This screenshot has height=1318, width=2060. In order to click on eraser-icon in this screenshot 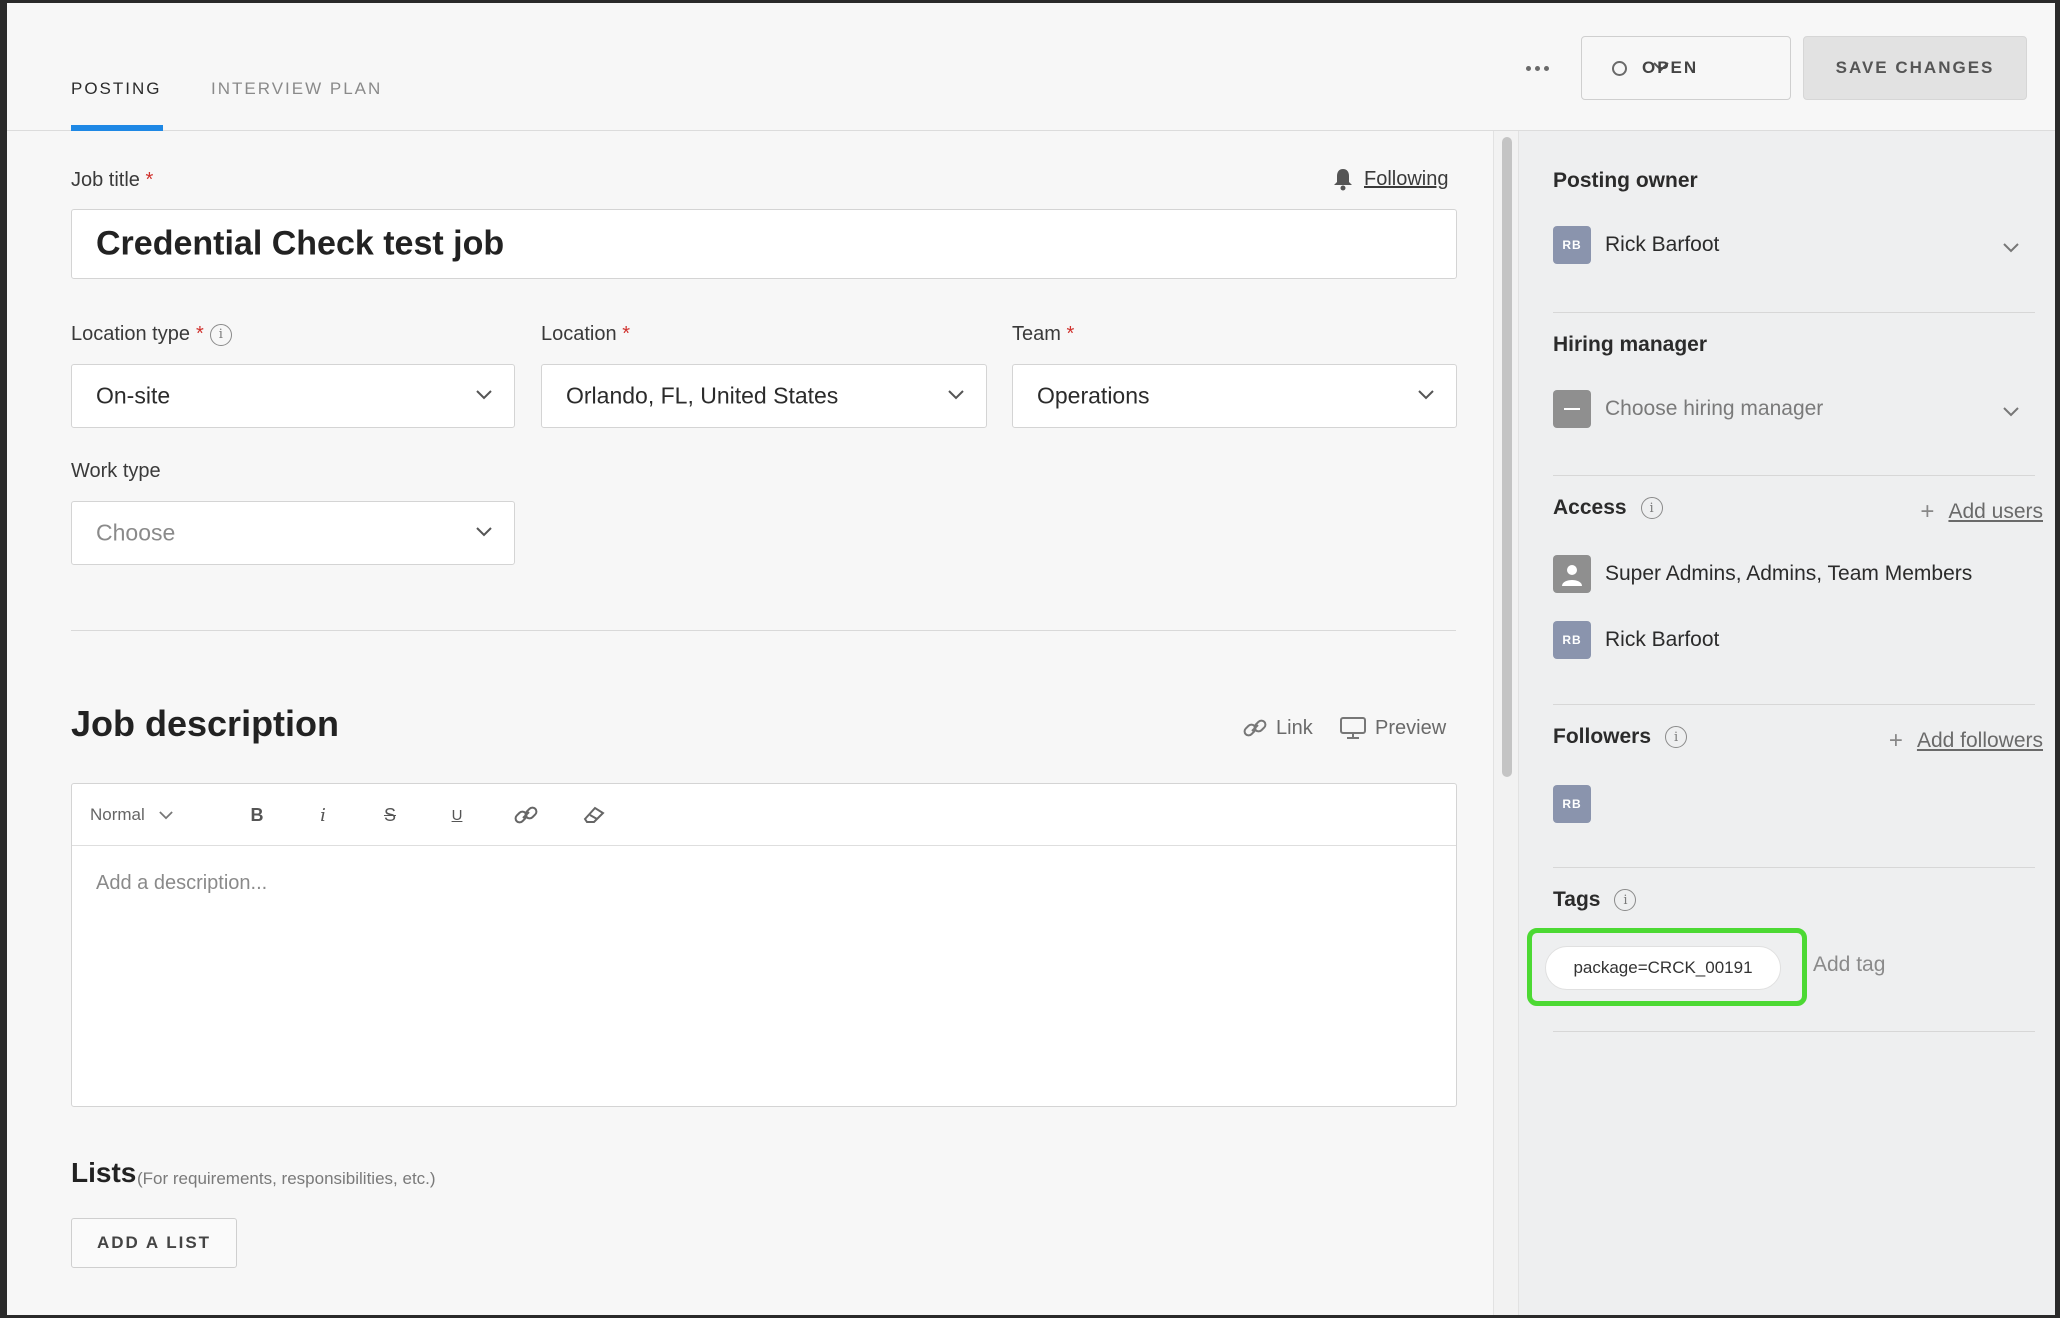, I will do `click(594, 815)`.